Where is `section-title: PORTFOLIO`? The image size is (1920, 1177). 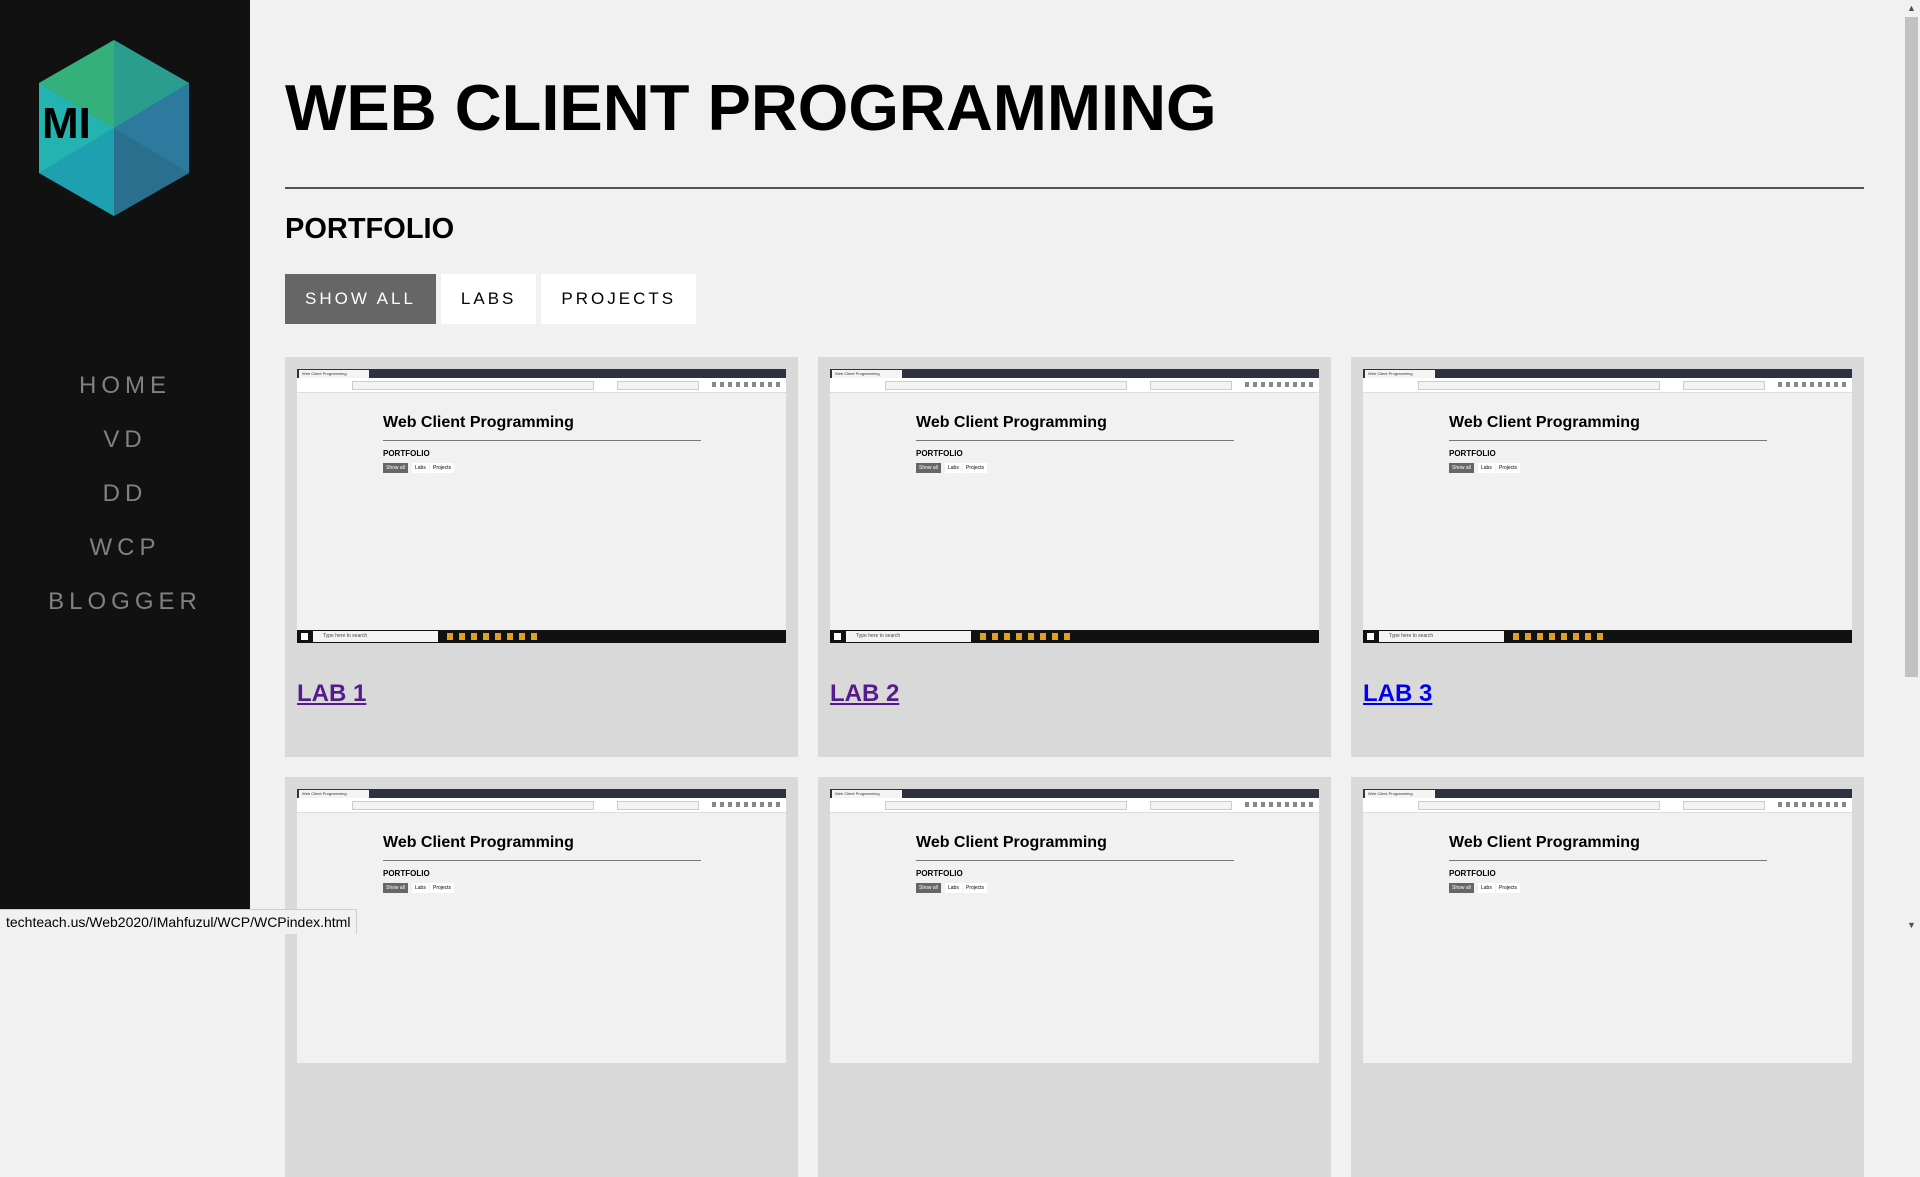
section-title: PORTFOLIO is located at coordinates (370, 229).